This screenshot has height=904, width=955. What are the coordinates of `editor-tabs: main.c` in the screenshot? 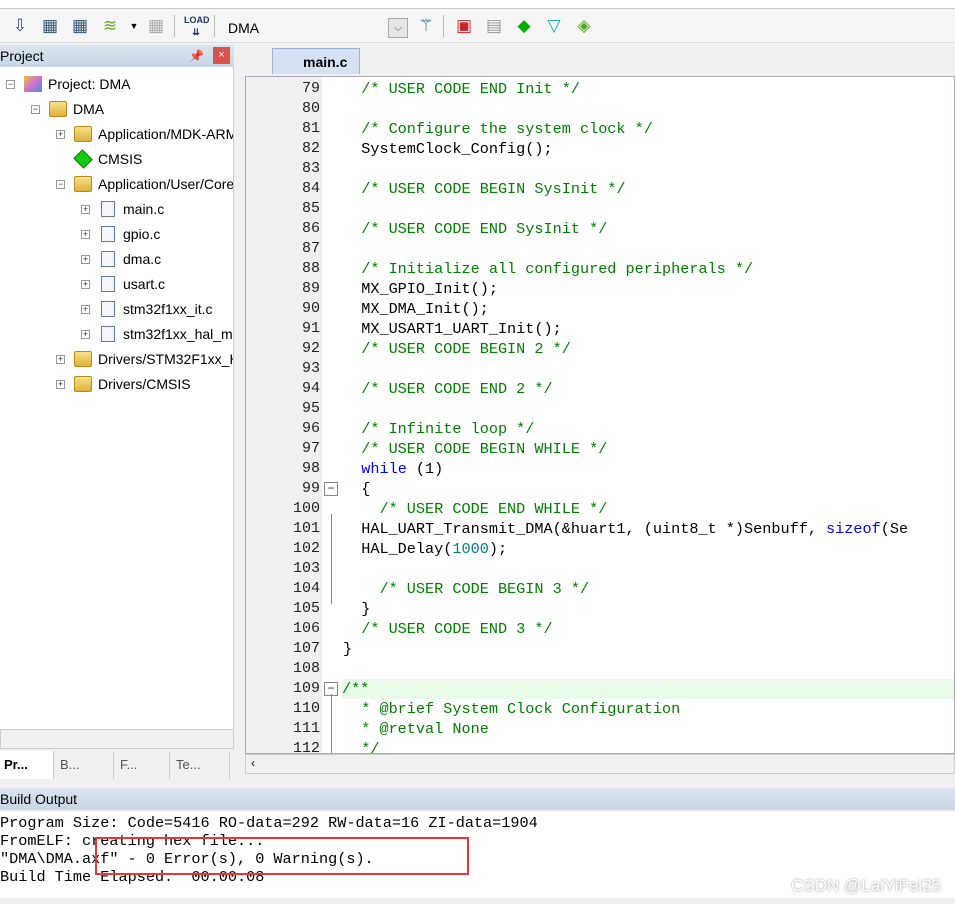 It's located at (597, 59).